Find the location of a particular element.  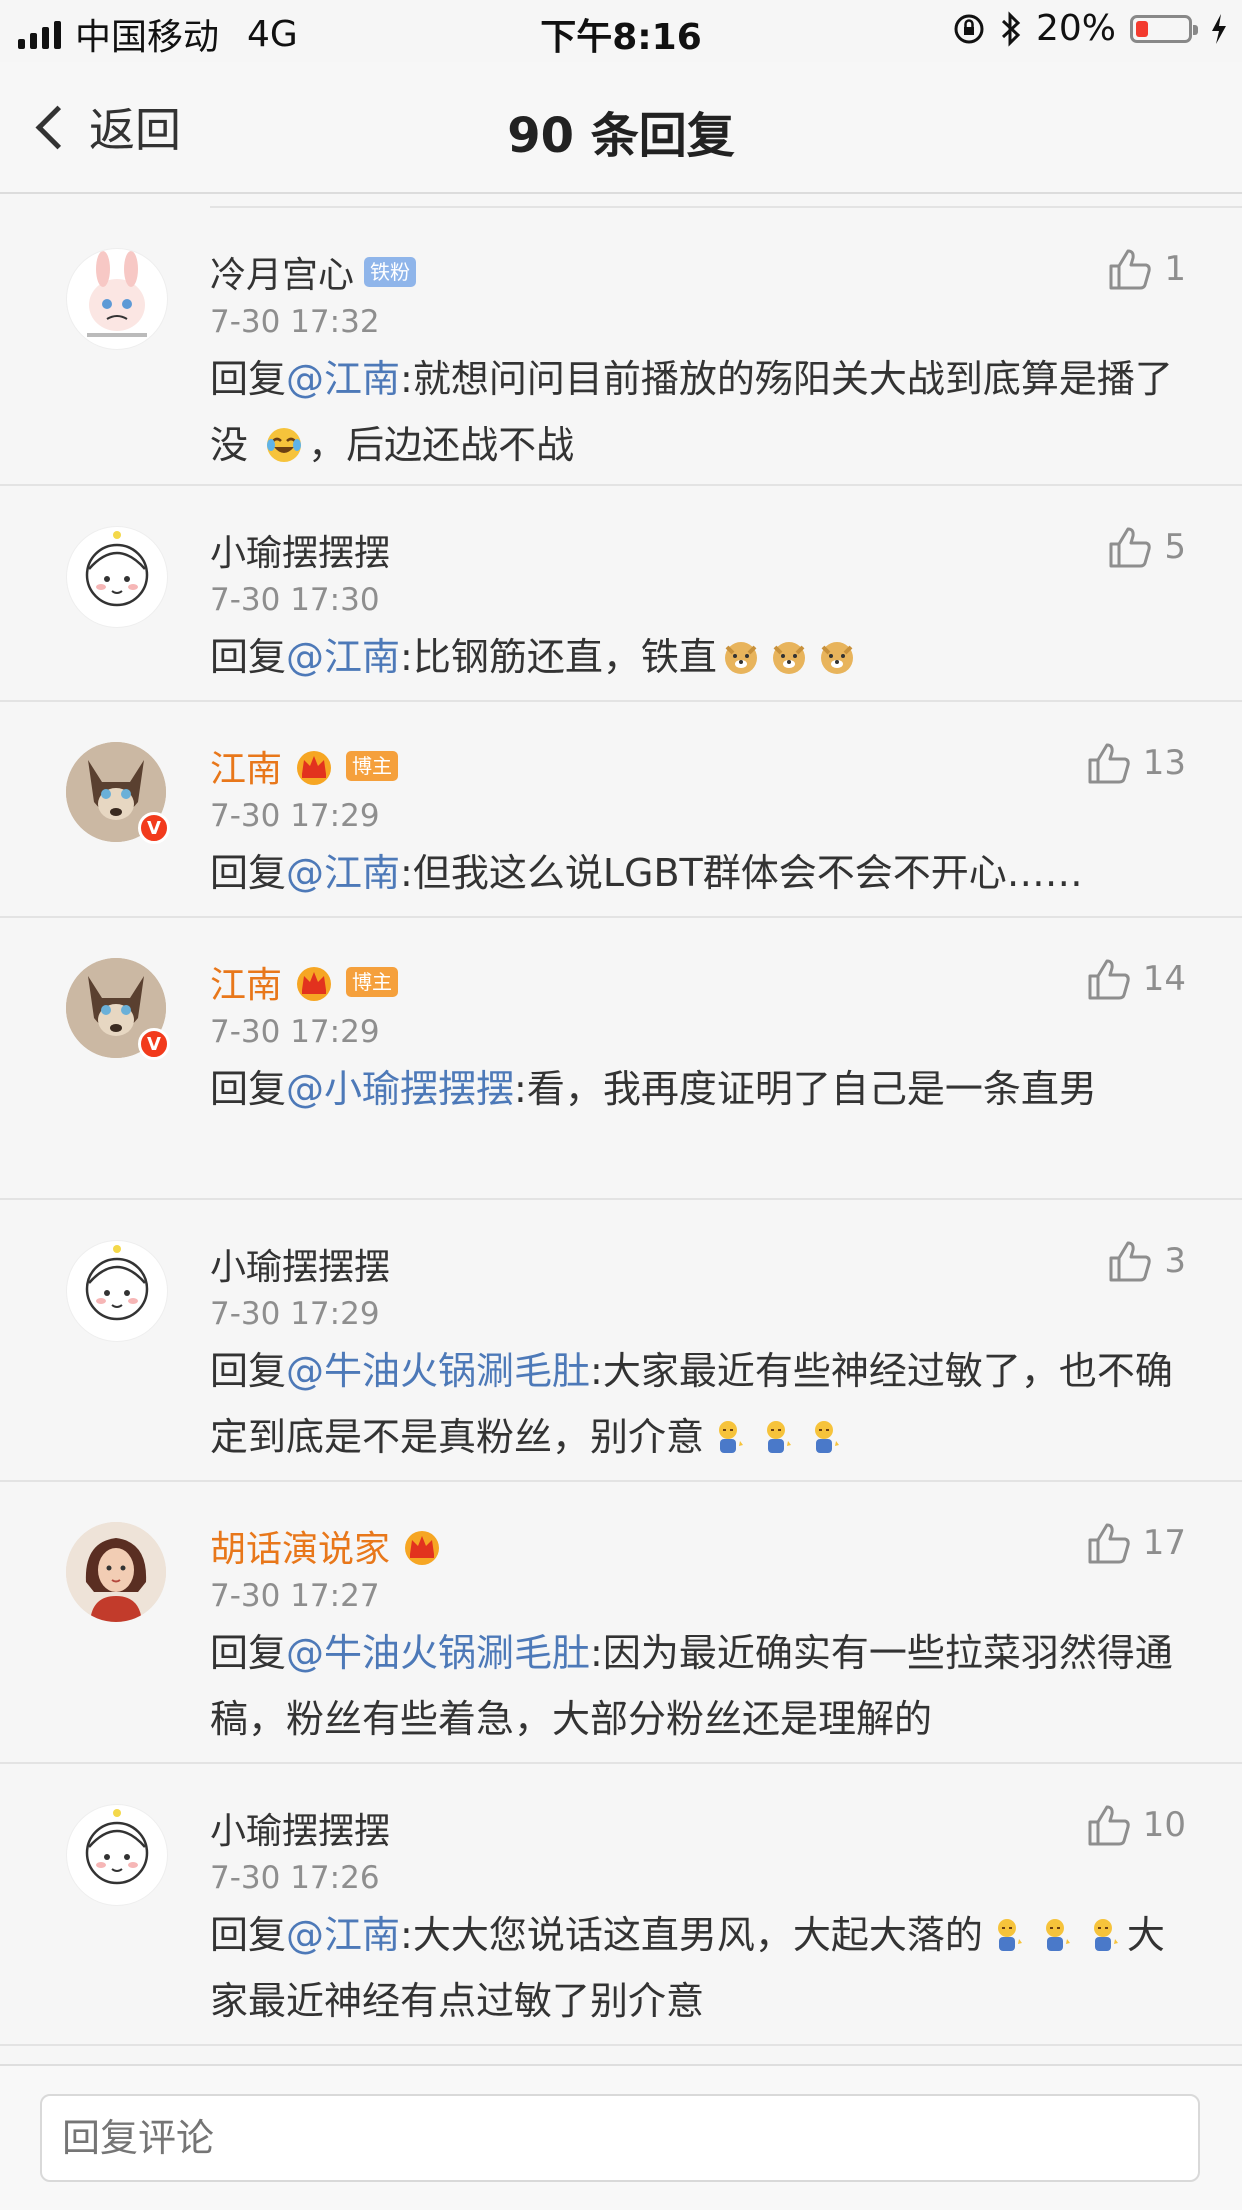

like-button: 3 is located at coordinates (1147, 1261).